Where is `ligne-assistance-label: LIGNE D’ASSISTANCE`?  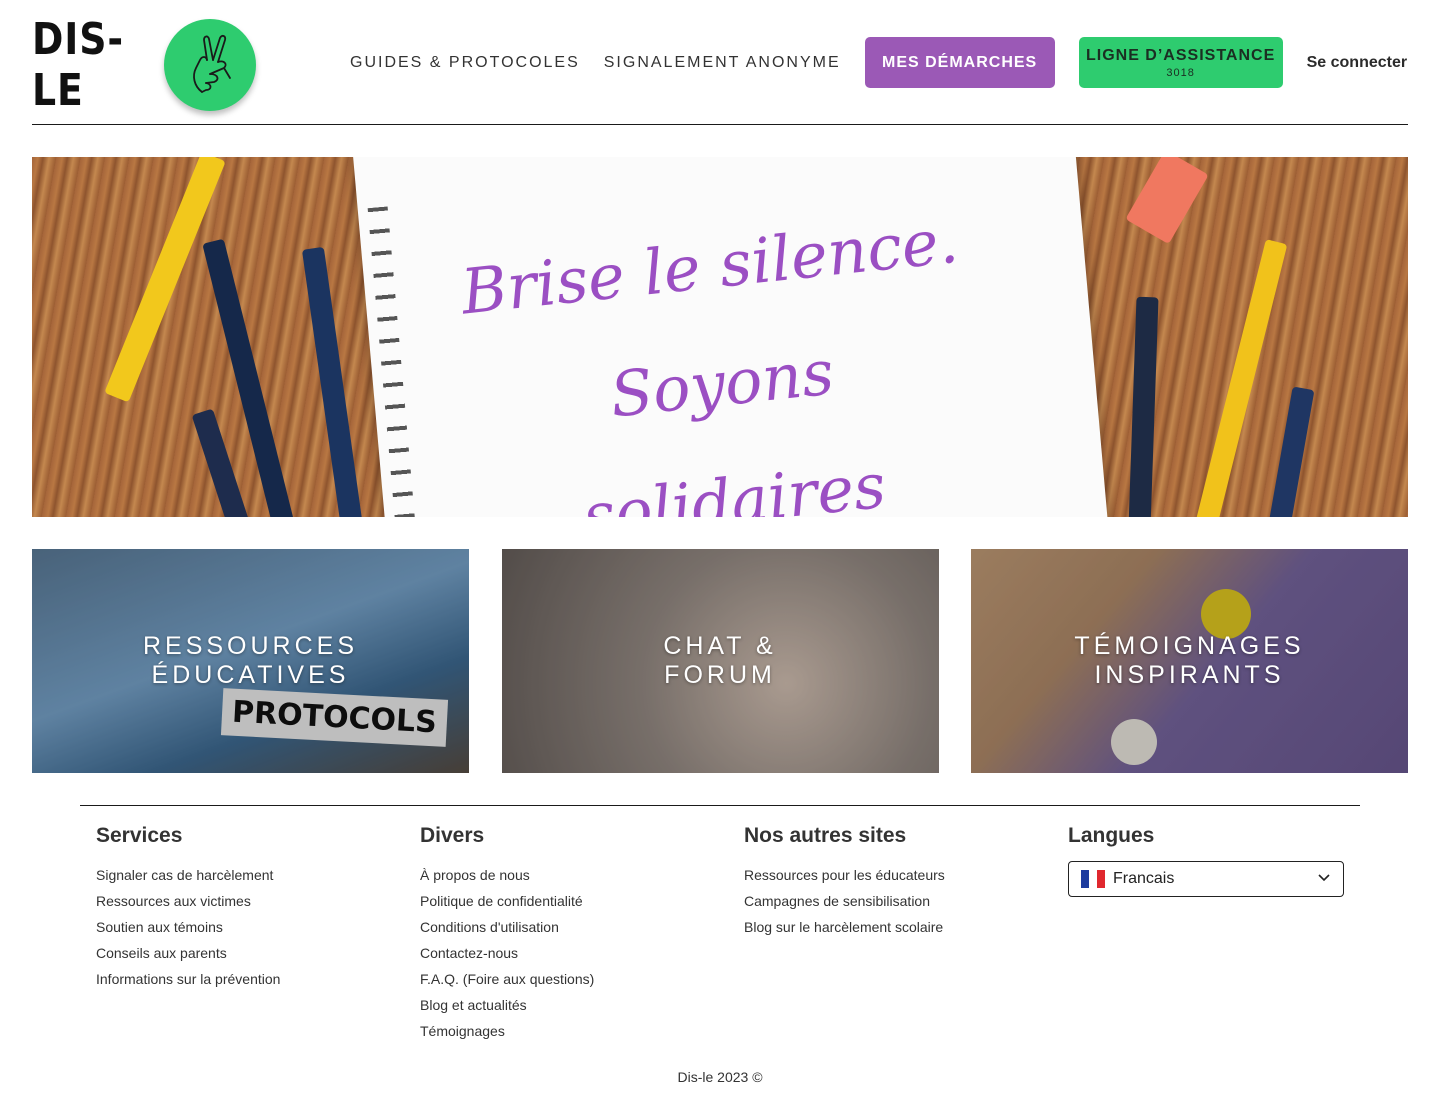
ligne-assistance-label: LIGNE D’ASSISTANCE is located at coordinates (1180, 55).